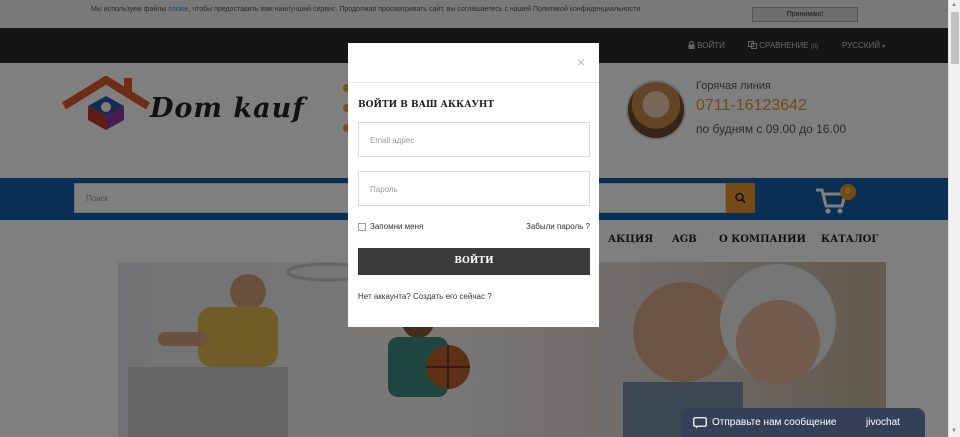 The width and height of the screenshot is (960, 437). I want to click on scroll-up-icon: ▲, so click(954, 5).